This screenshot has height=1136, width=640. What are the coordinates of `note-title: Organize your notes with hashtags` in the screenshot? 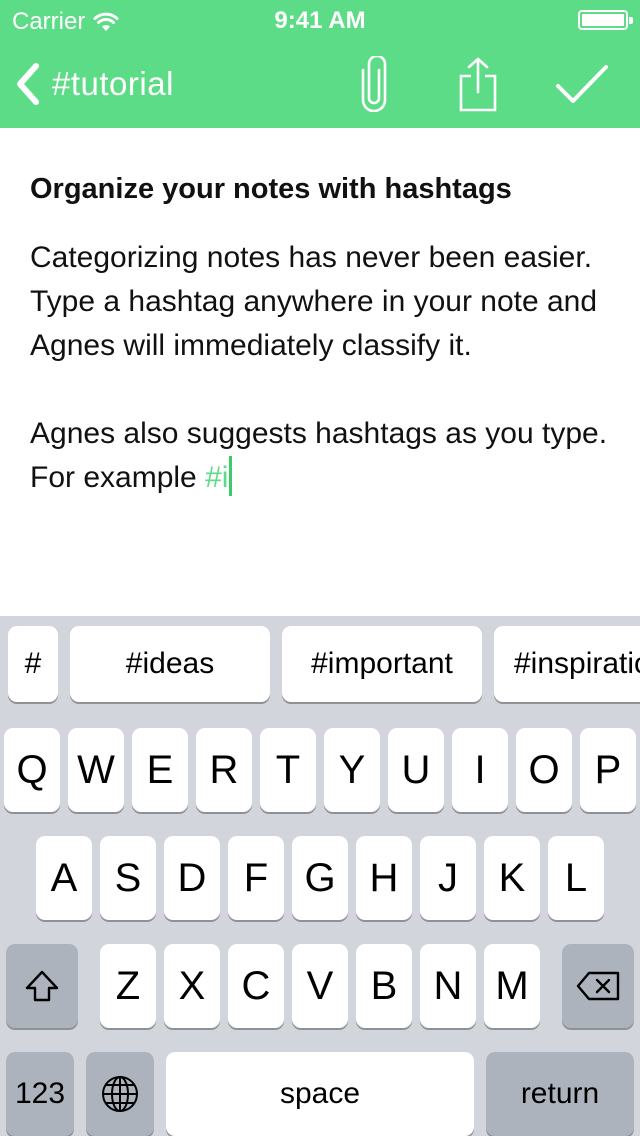 It's located at (271, 189).